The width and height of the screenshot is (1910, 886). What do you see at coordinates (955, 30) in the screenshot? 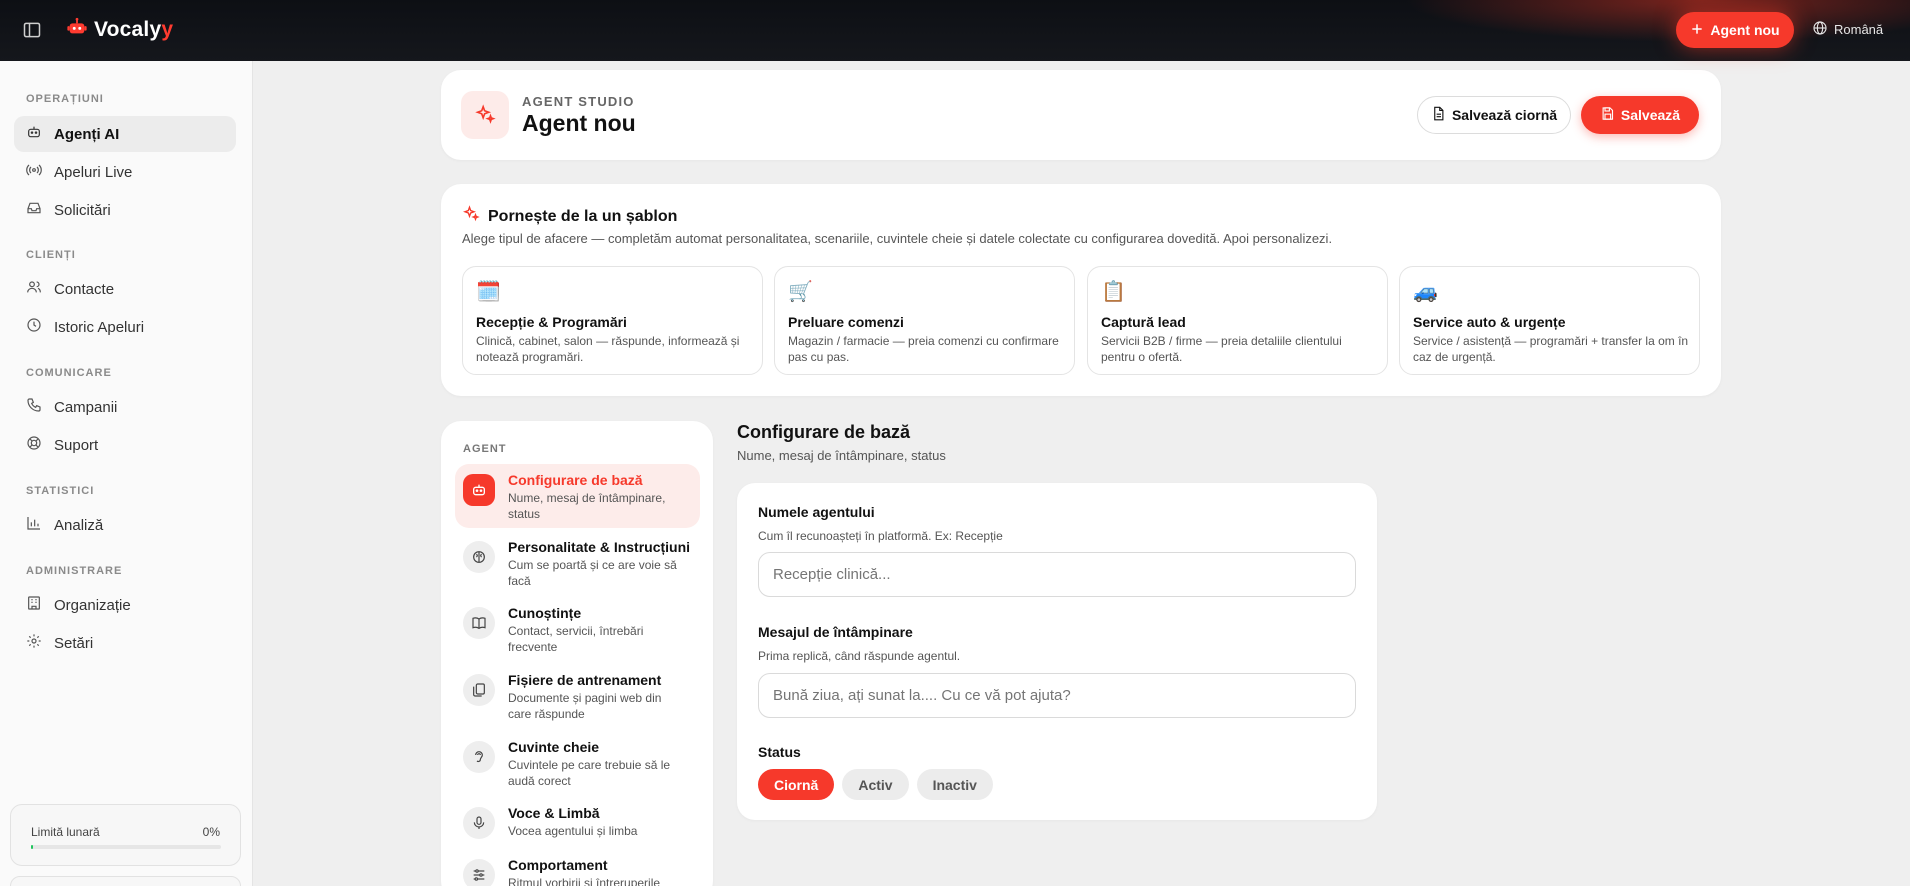
I see `top-bar: Vocalyy Agent nou Română` at bounding box center [955, 30].